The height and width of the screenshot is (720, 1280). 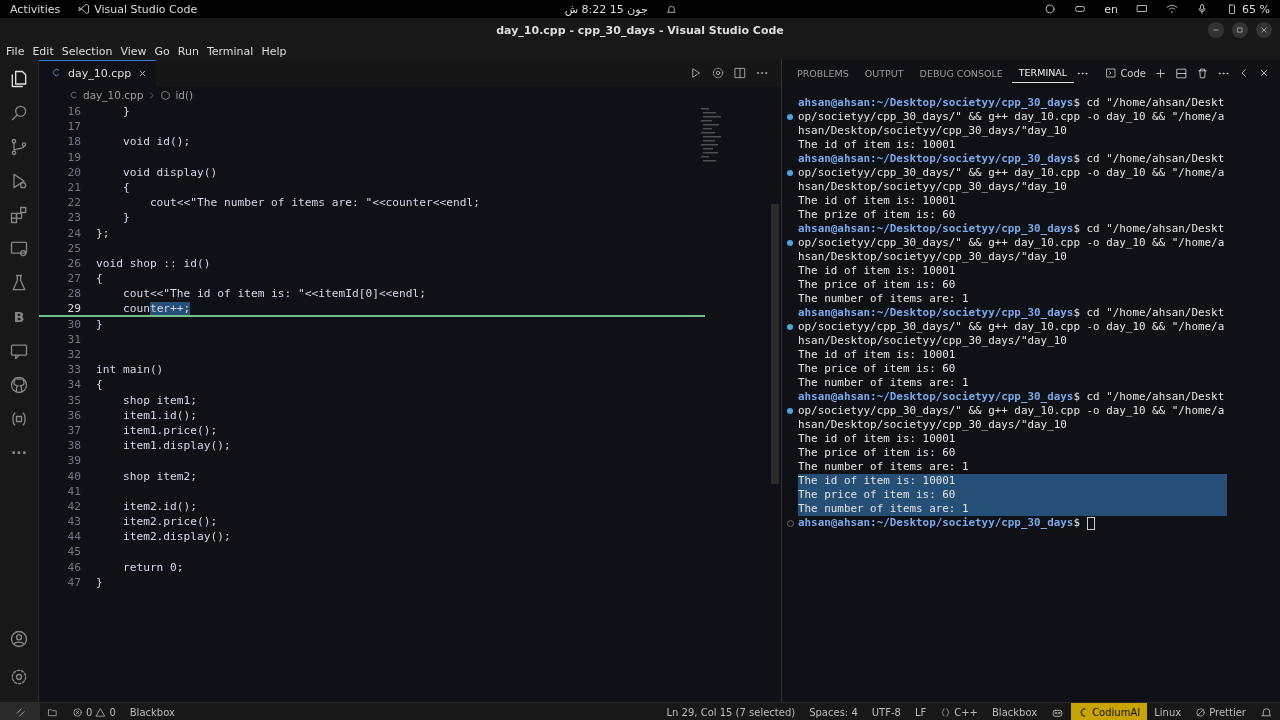 I want to click on panel-tab: OUTPUT, so click(x=884, y=73).